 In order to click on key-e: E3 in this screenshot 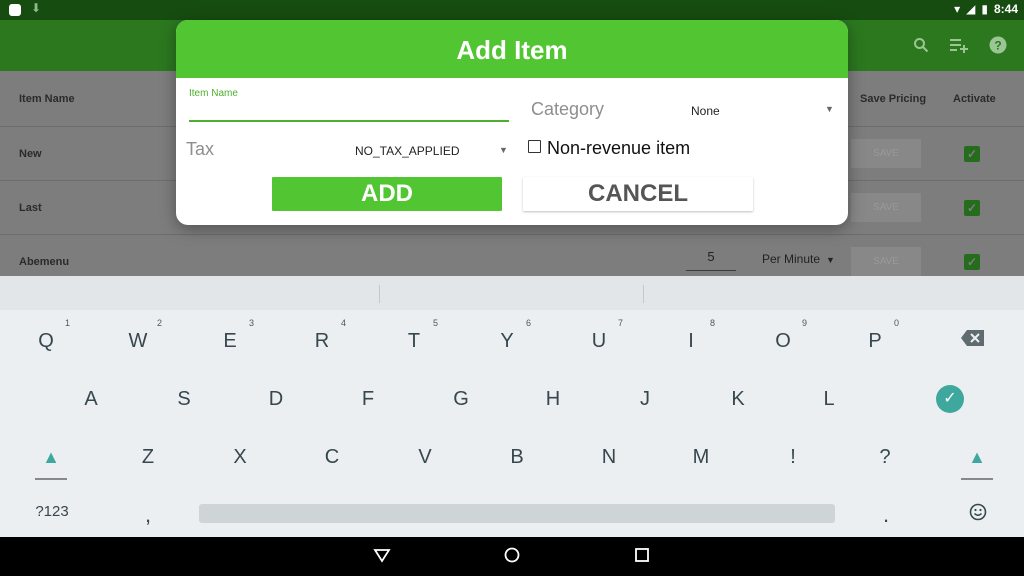, I will do `click(230, 339)`.